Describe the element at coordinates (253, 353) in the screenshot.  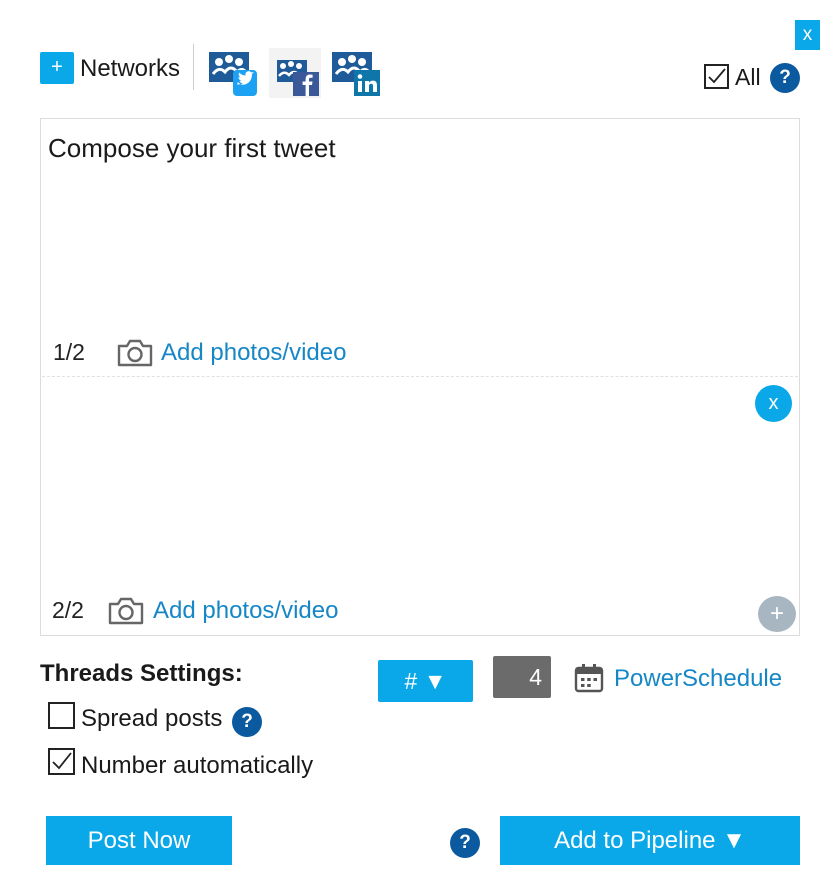
I see `add-media-link-1: Add photos/video` at that location.